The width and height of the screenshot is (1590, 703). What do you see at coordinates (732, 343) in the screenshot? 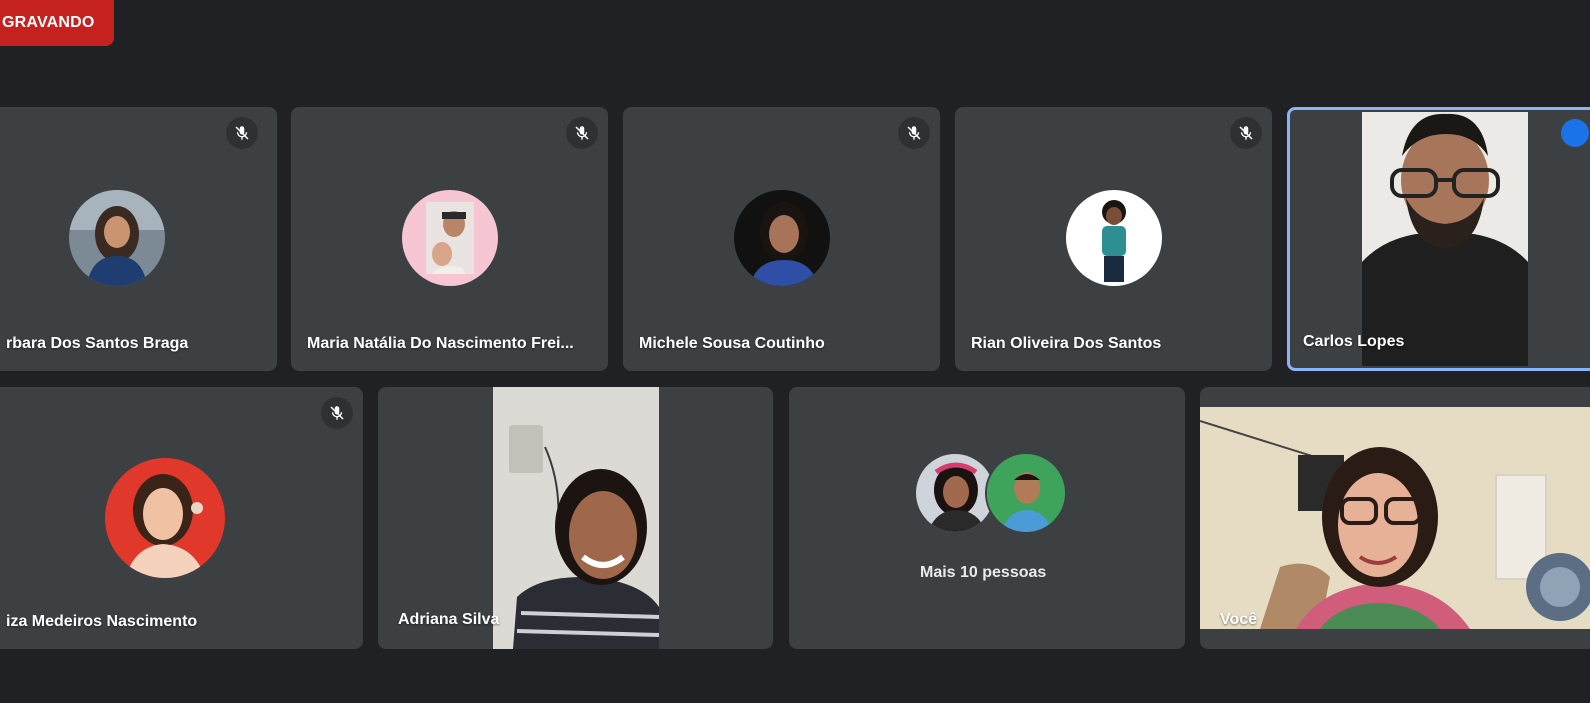
I see `participant-name: Michele Sousa Coutinho` at bounding box center [732, 343].